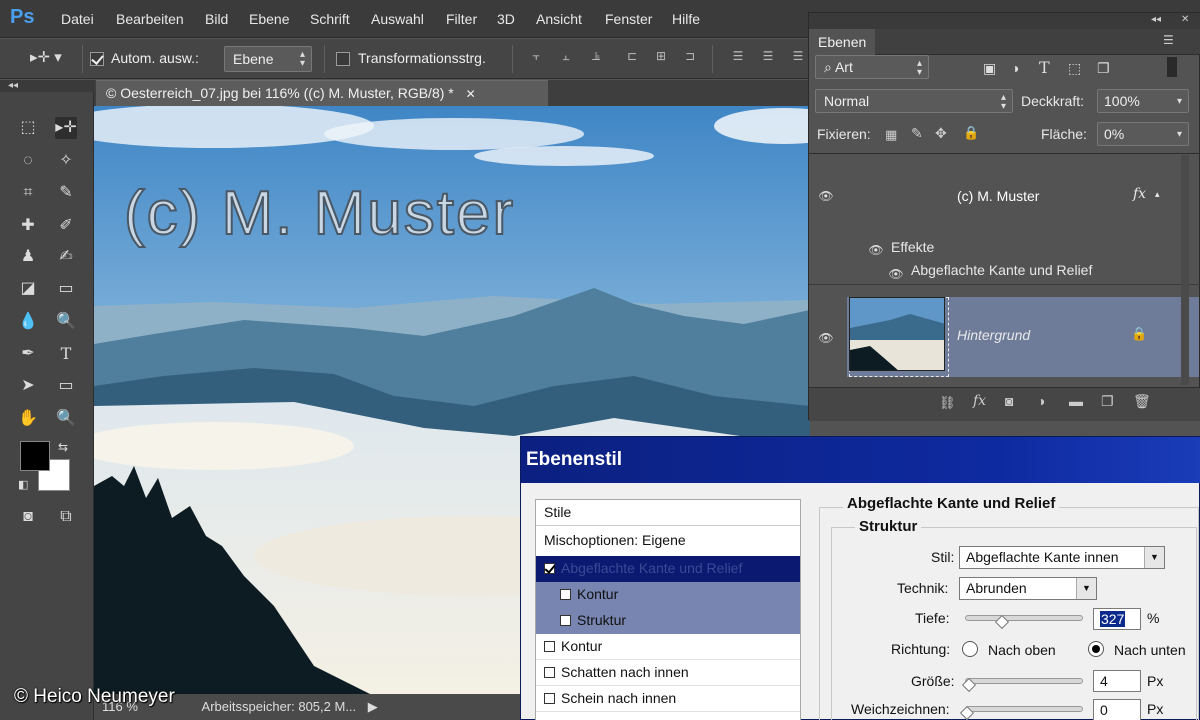 The width and height of the screenshot is (1200, 720). Describe the element at coordinates (1117, 619) in the screenshot. I see `depth-input: 327` at that location.